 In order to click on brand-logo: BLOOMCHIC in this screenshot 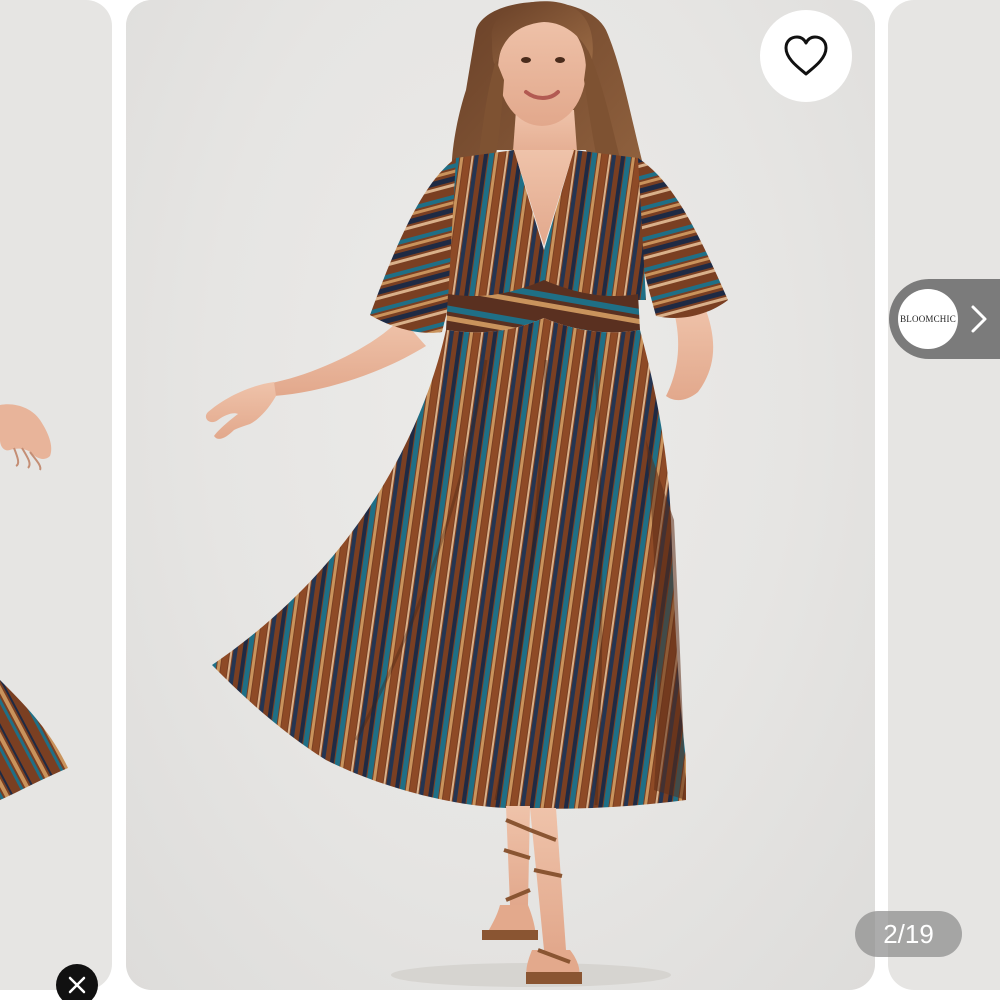, I will do `click(928, 319)`.